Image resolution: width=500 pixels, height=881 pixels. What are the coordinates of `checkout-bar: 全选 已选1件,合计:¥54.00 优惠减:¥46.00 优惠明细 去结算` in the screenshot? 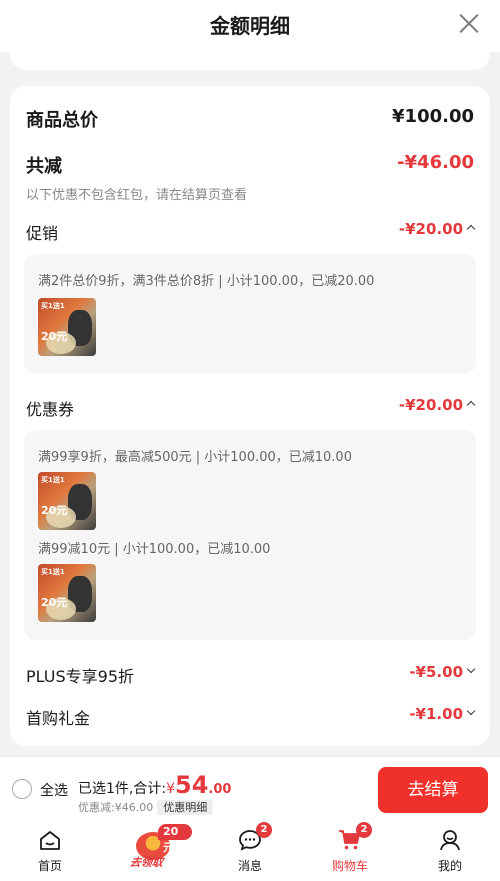 It's located at (250, 789).